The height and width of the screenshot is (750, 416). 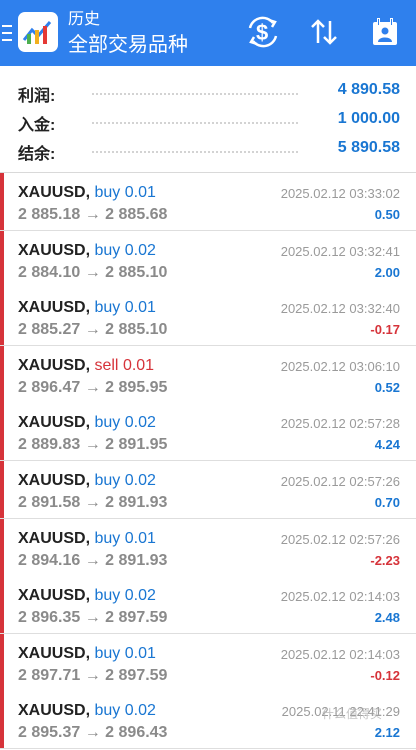 I want to click on currency-filter-icon: $, so click(x=263, y=32).